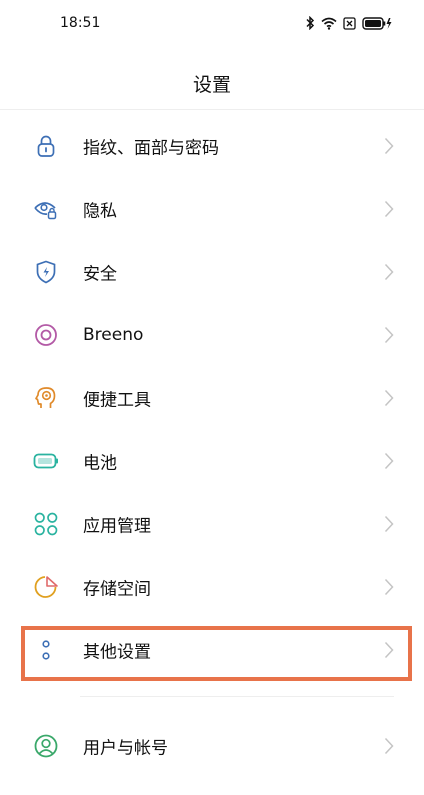 This screenshot has width=424, height=795. Describe the element at coordinates (100, 211) in the screenshot. I see `settings-item-label: 隐私` at that location.